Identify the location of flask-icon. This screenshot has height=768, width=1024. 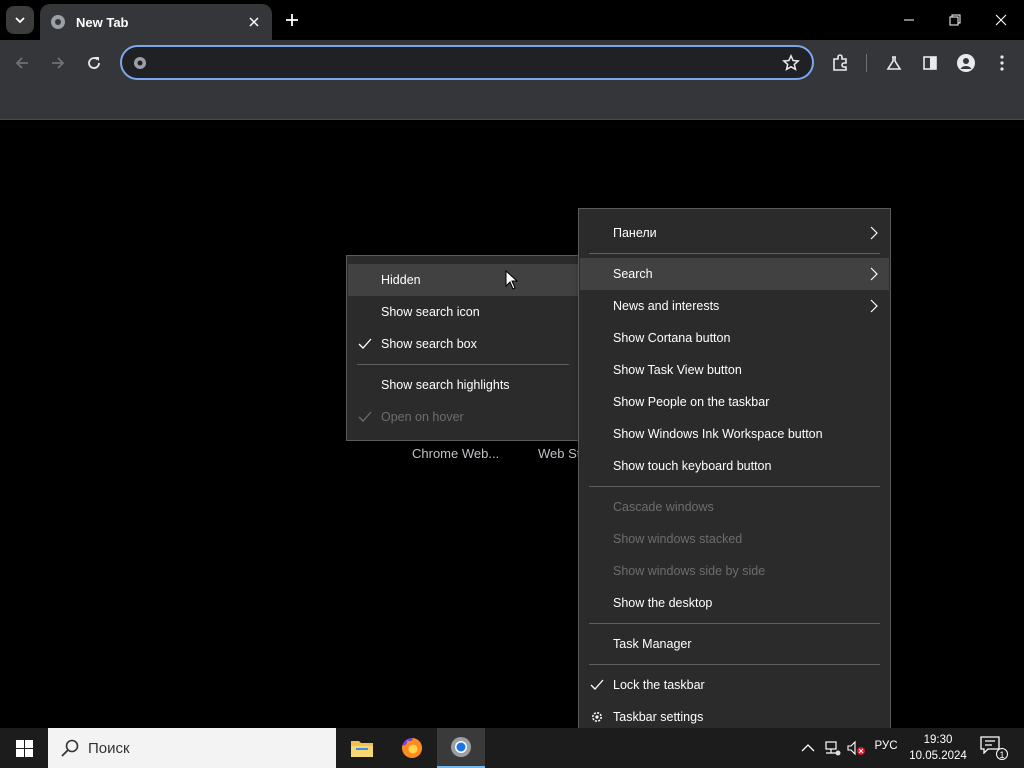
(894, 63).